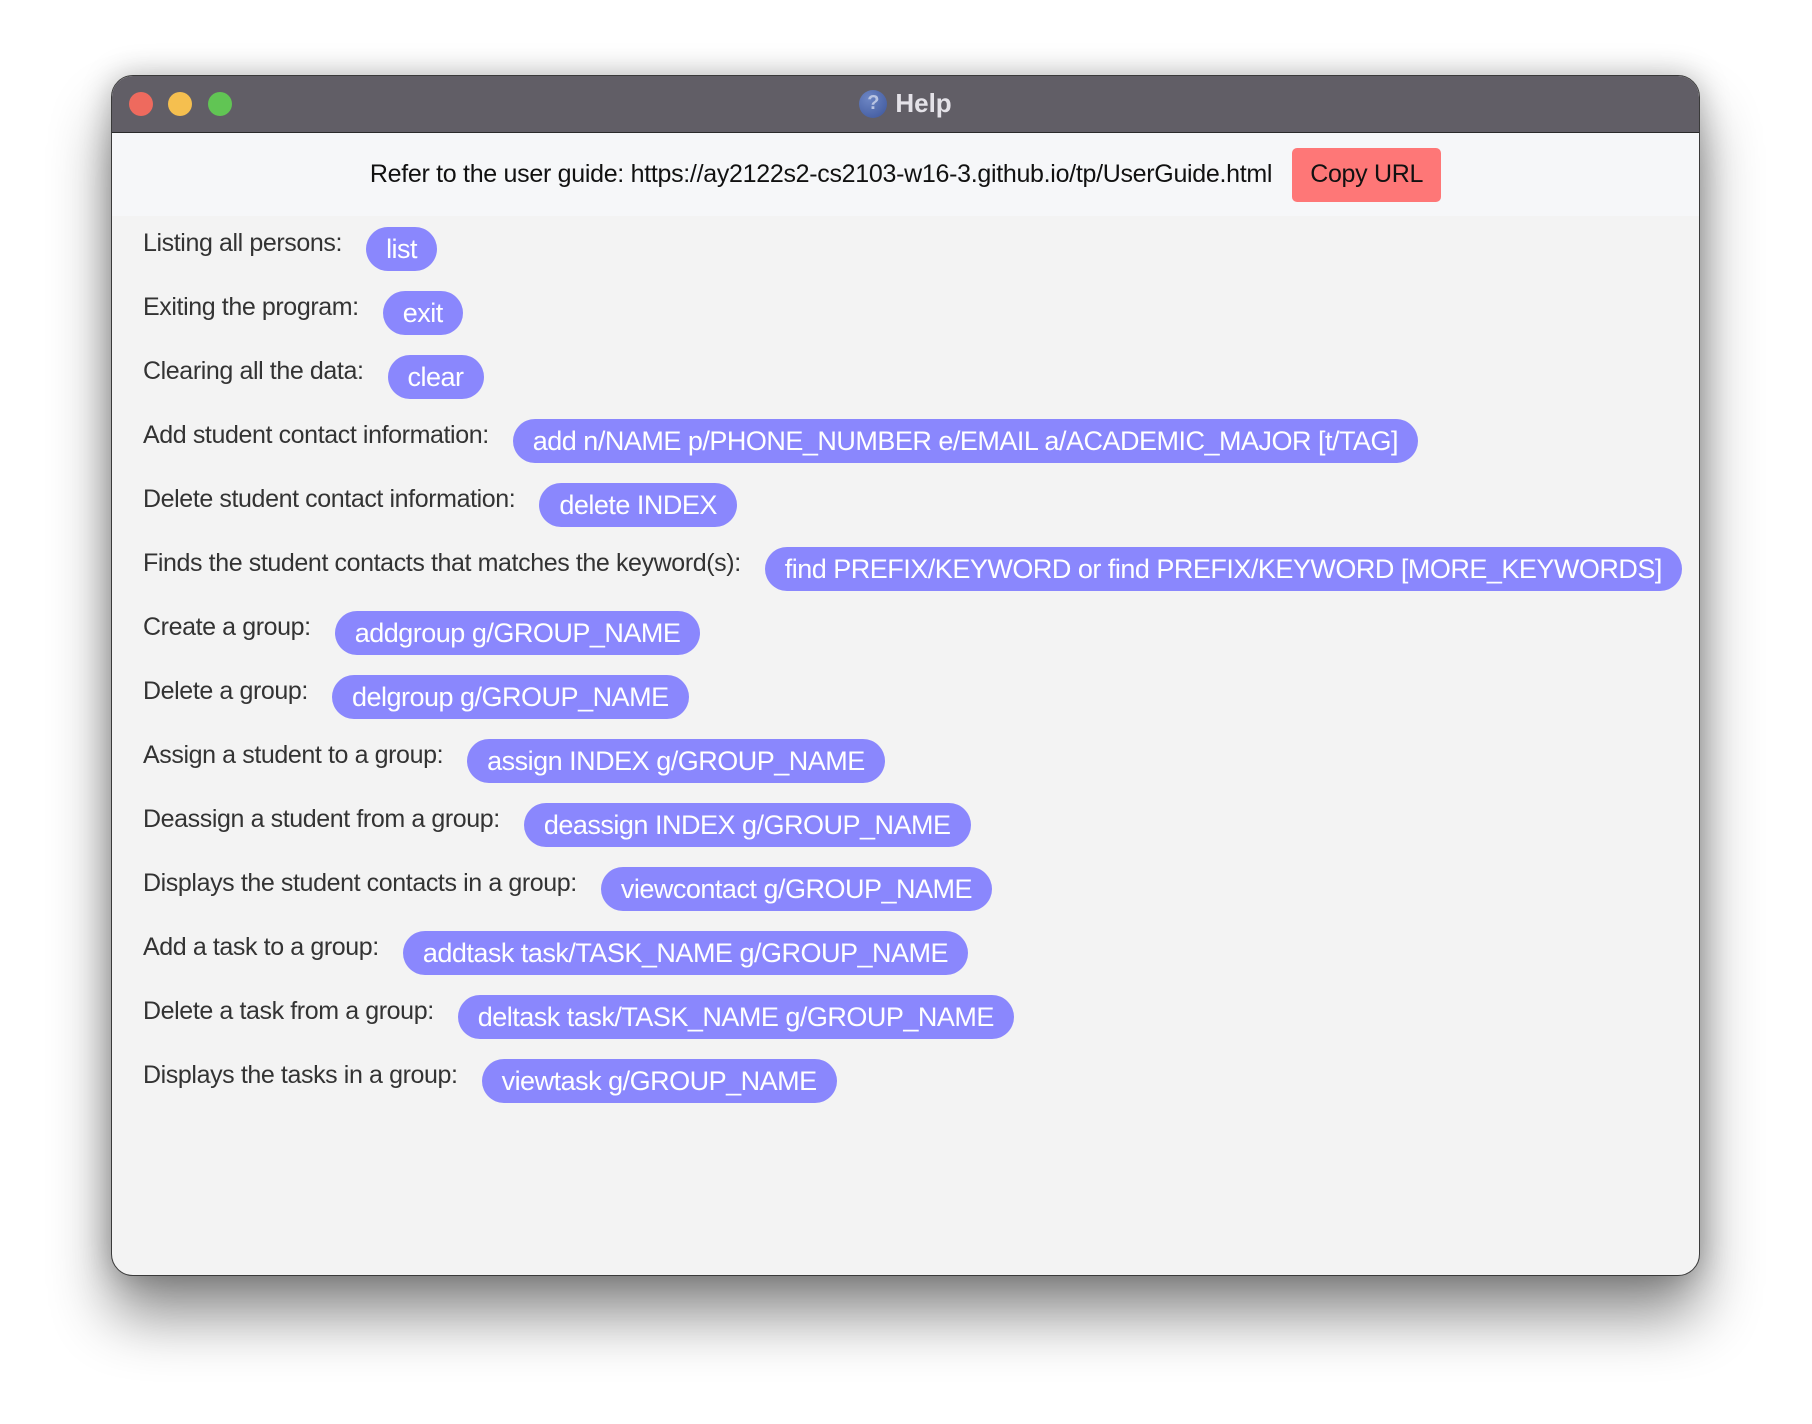 The image size is (1812, 1424). I want to click on command-pill: delete INDEX, so click(638, 505).